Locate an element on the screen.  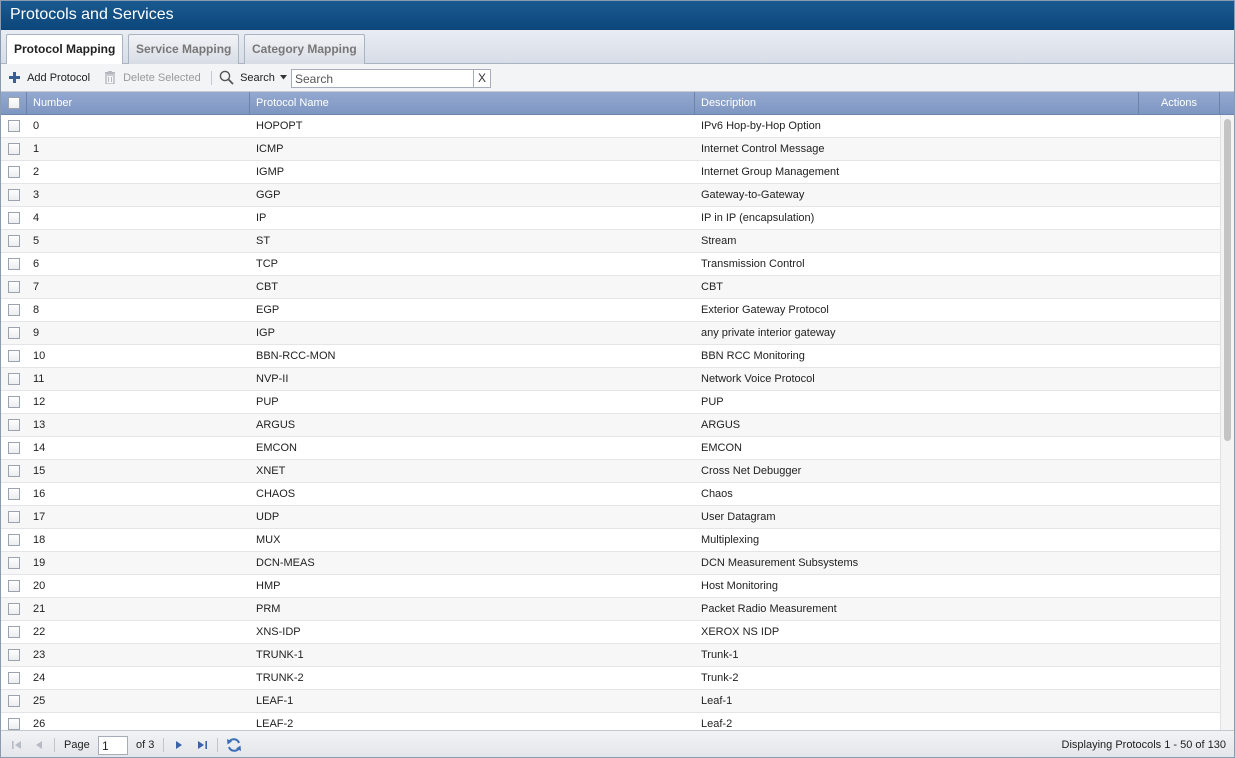
table-row: 23 TRUNK-1 Trunk-1 is located at coordinates (610, 655).